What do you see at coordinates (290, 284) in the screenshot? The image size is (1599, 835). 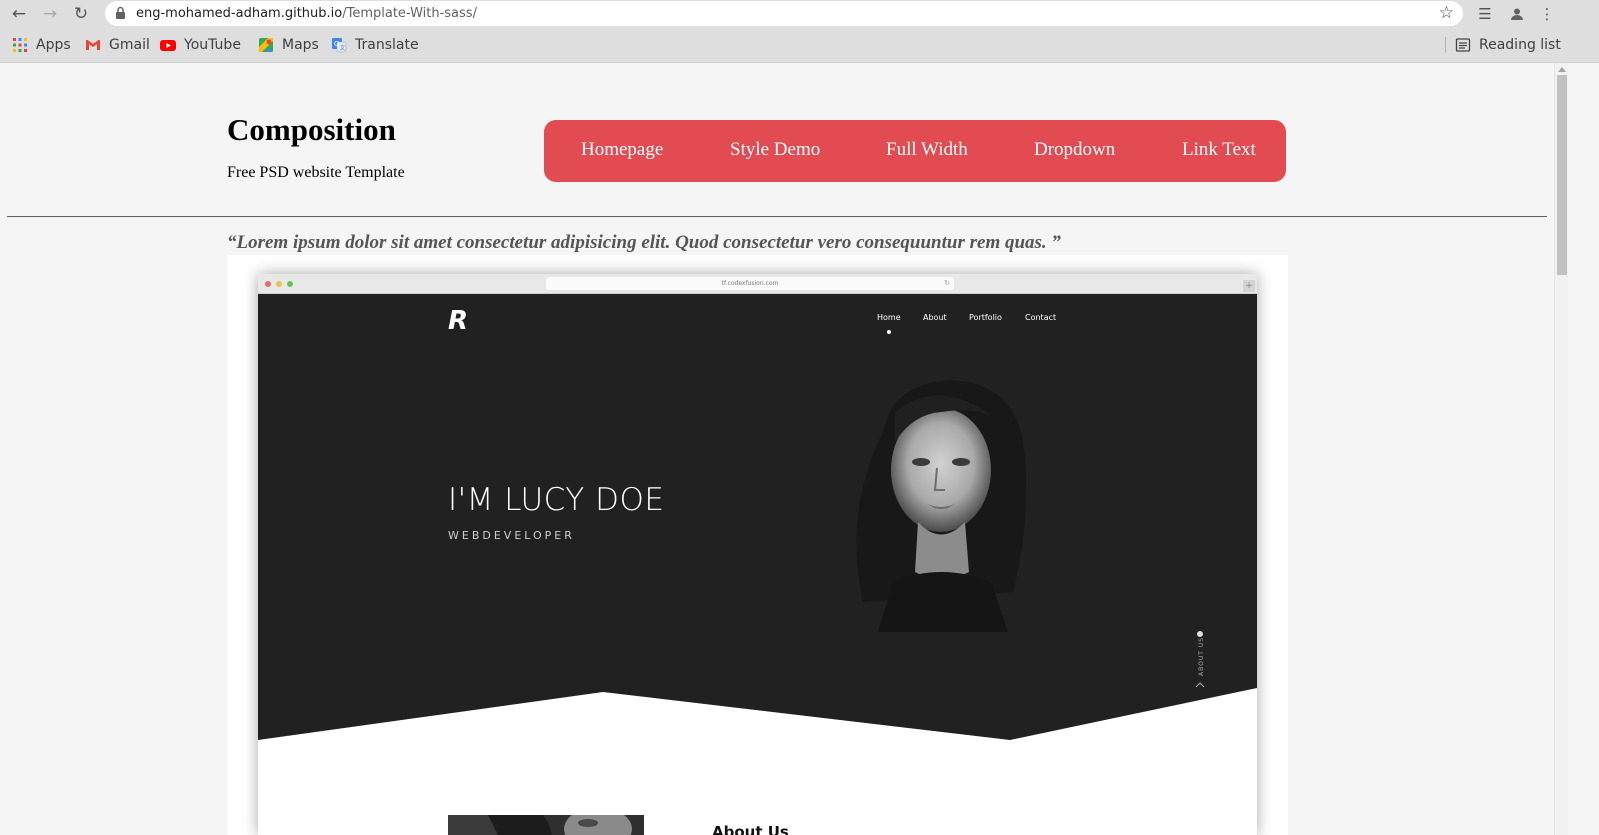 I see `mock-maximize-dot` at bounding box center [290, 284].